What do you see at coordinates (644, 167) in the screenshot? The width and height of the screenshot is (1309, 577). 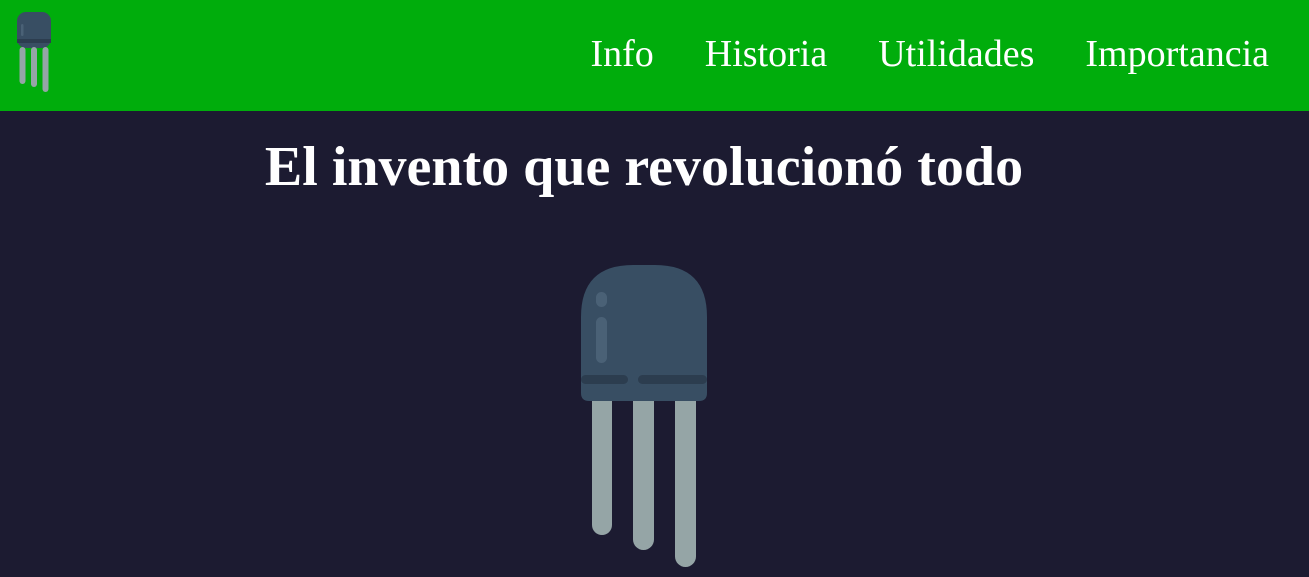 I see `page-title: El invento que revolucionó todo` at bounding box center [644, 167].